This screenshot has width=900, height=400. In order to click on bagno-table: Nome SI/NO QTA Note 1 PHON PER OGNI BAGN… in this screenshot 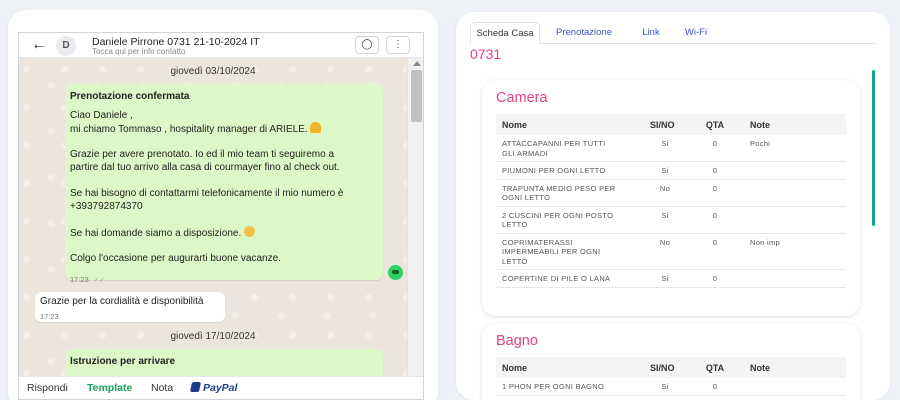, I will do `click(671, 376)`.